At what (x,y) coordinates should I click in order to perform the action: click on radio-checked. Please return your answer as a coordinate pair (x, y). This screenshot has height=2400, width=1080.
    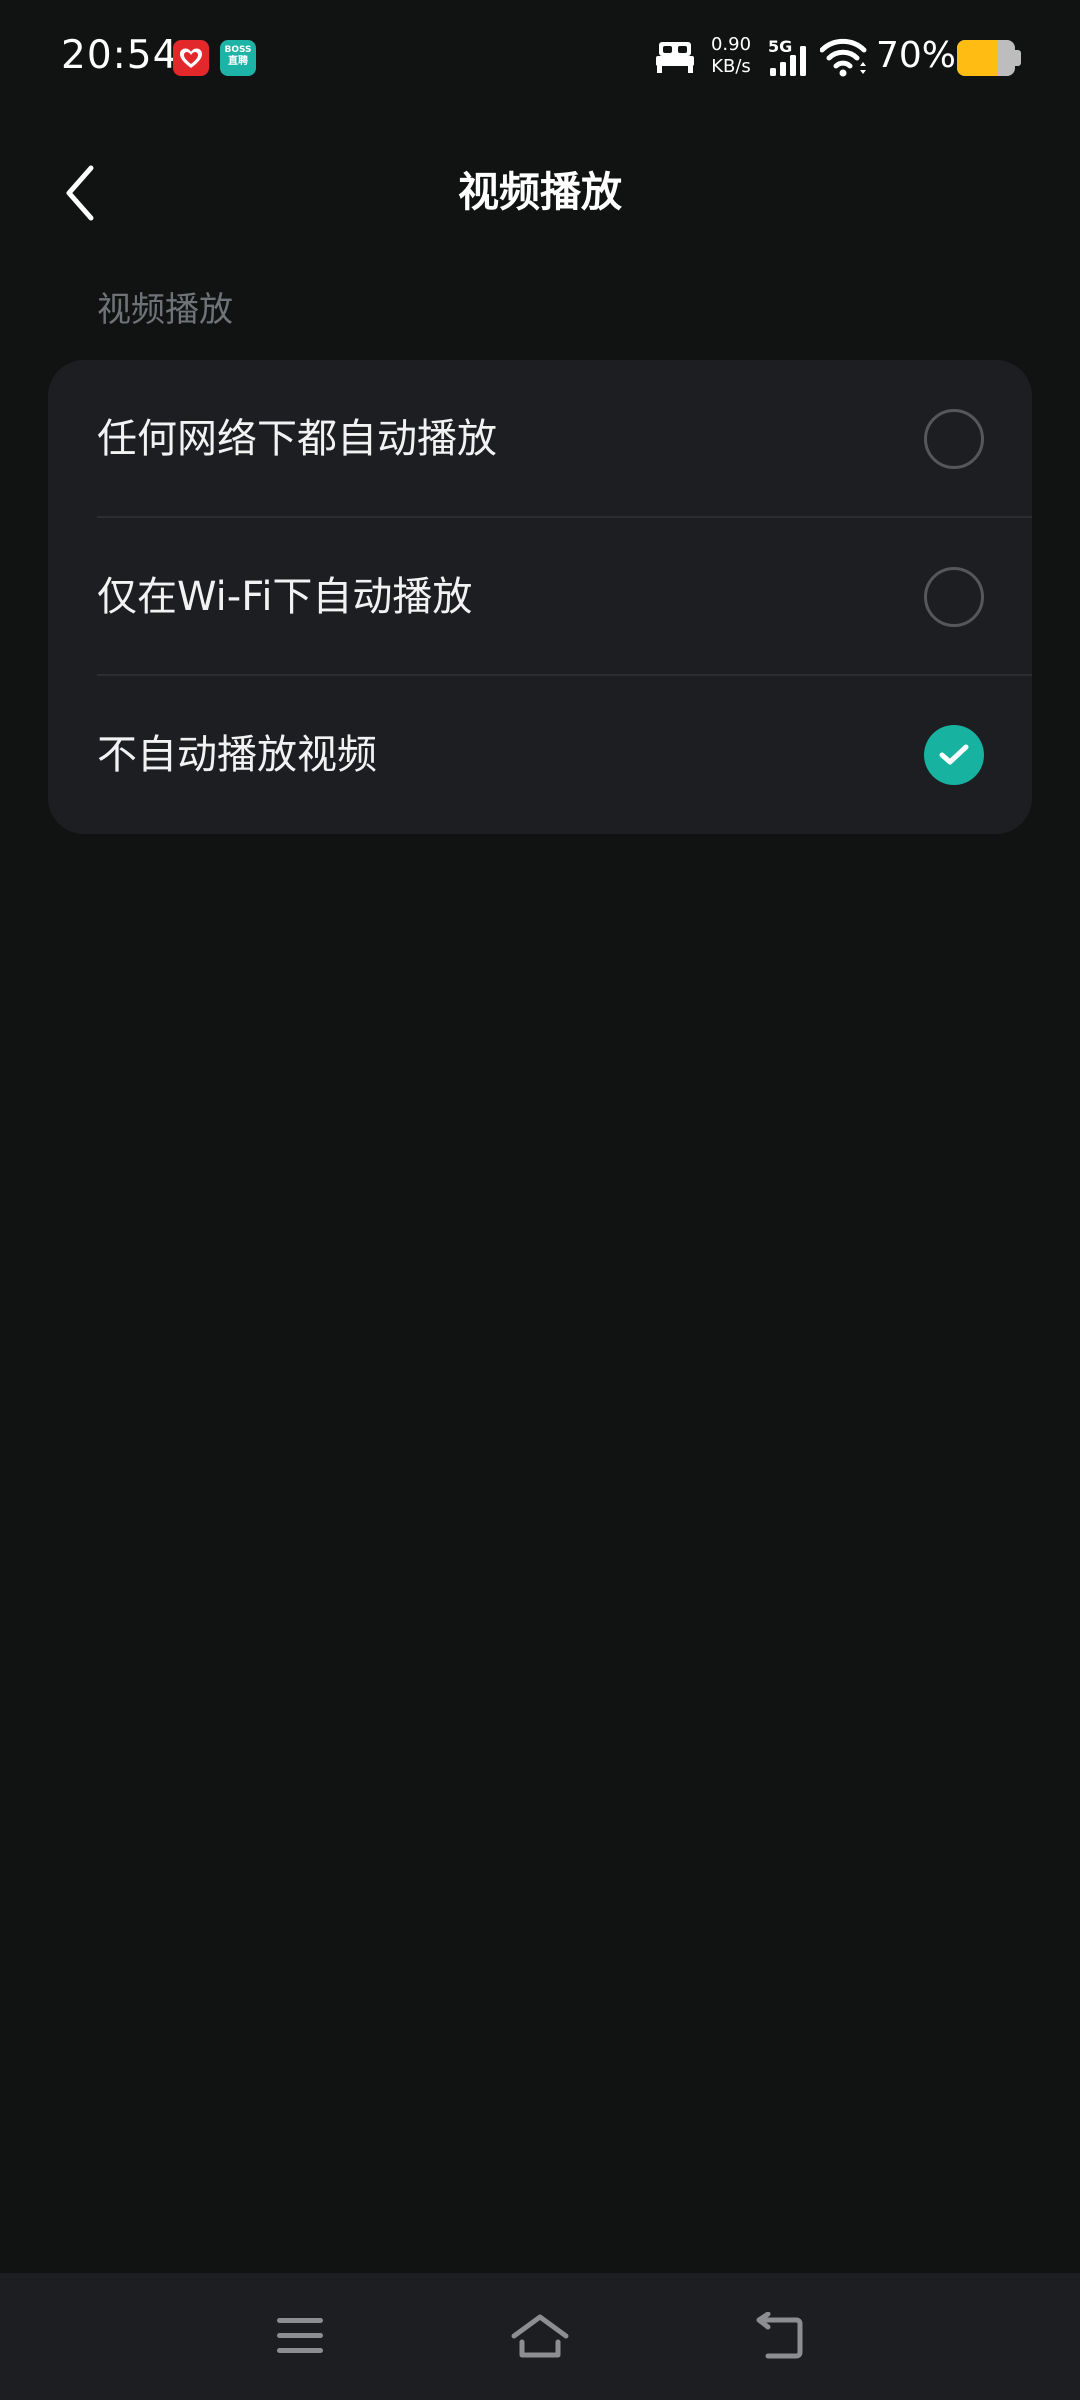
    Looking at the image, I should click on (954, 755).